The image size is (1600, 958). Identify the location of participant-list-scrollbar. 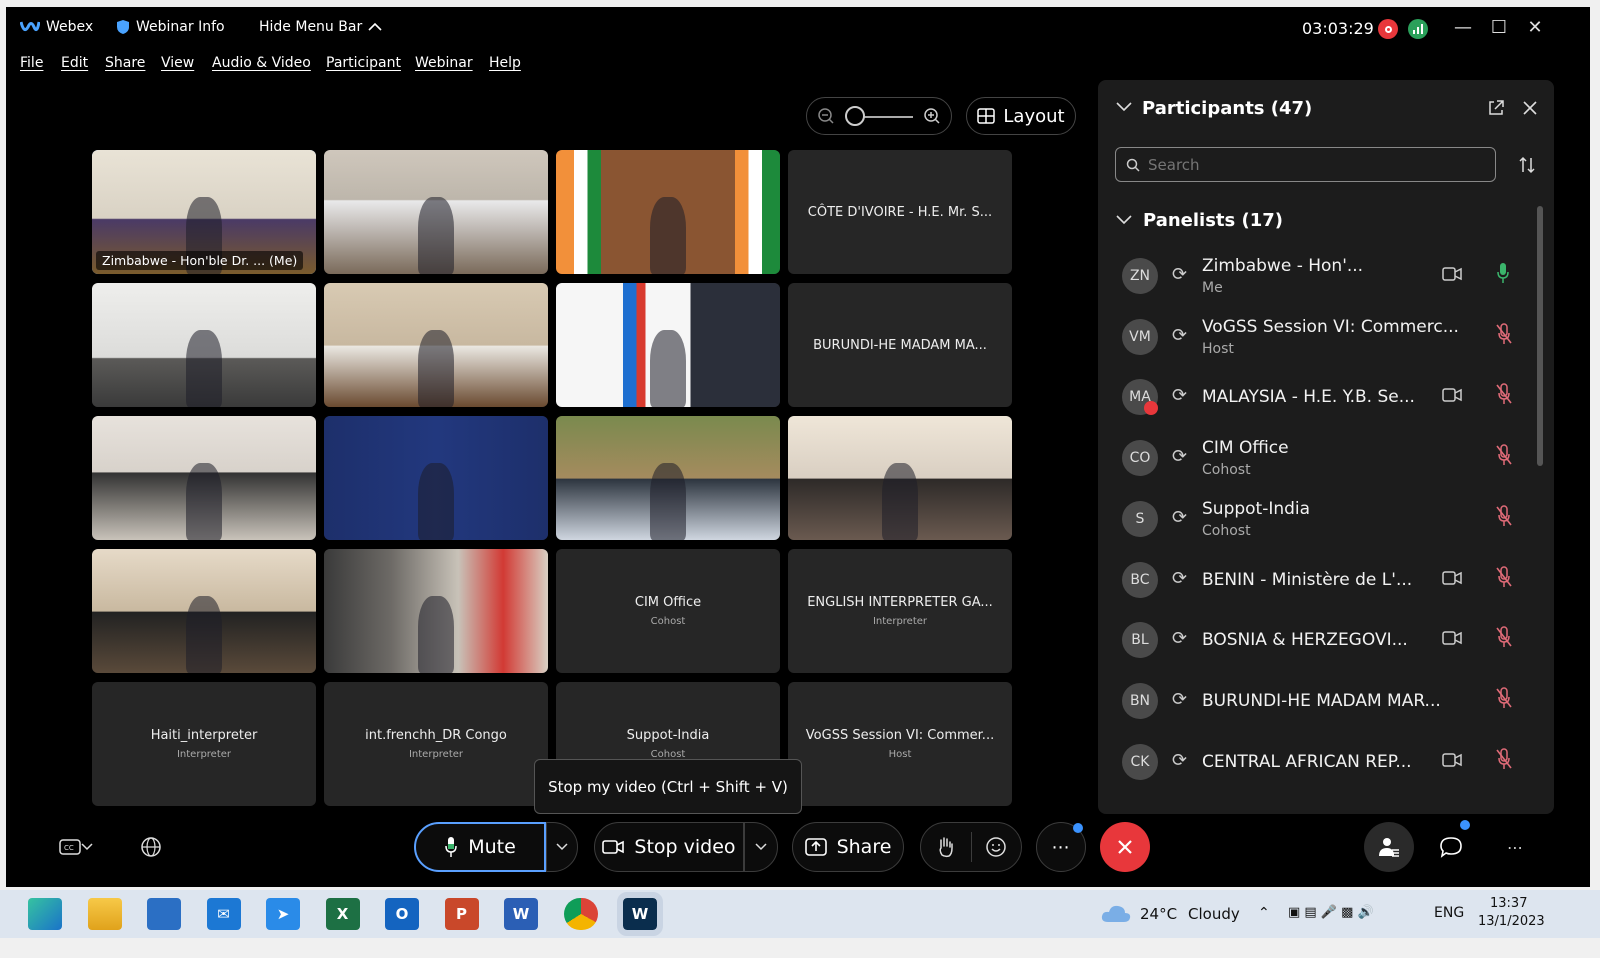
(1540, 498).